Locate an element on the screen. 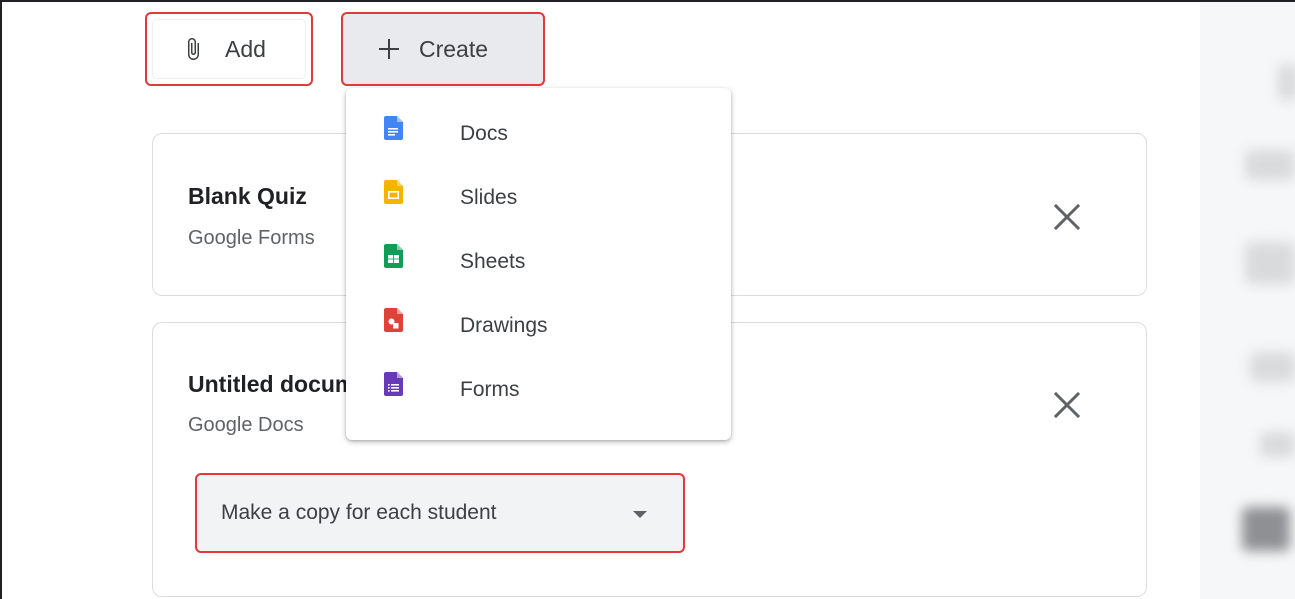 The height and width of the screenshot is (599, 1295). frame-top-border is located at coordinates (647, 1).